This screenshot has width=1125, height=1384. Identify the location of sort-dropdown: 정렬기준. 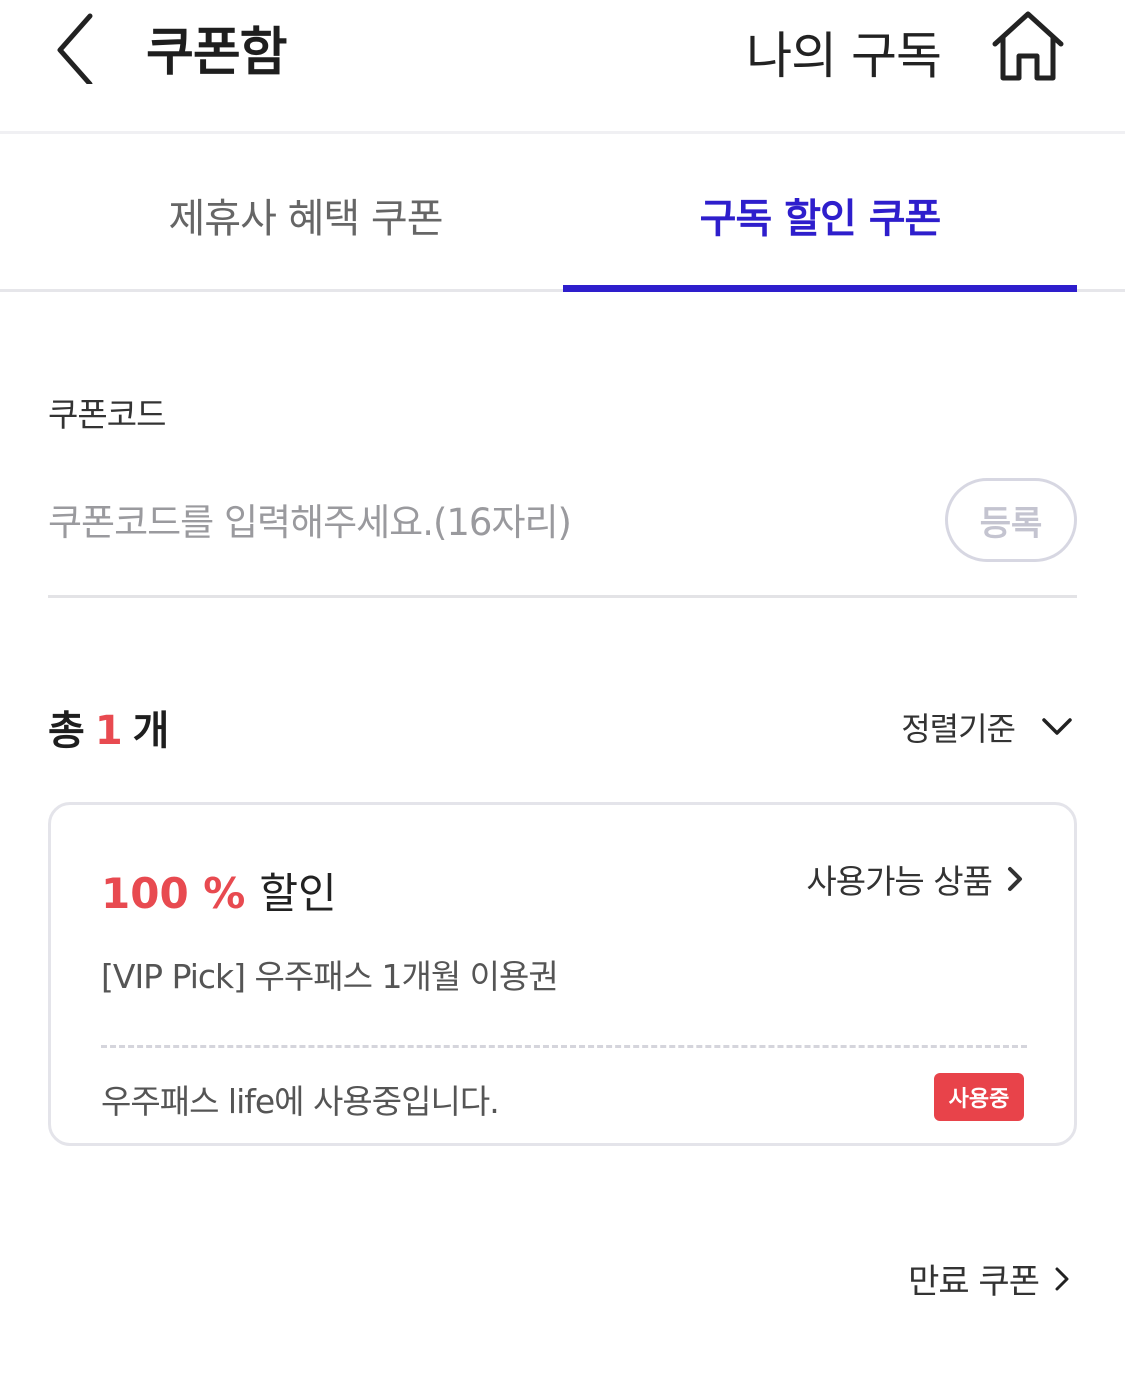
(987, 727).